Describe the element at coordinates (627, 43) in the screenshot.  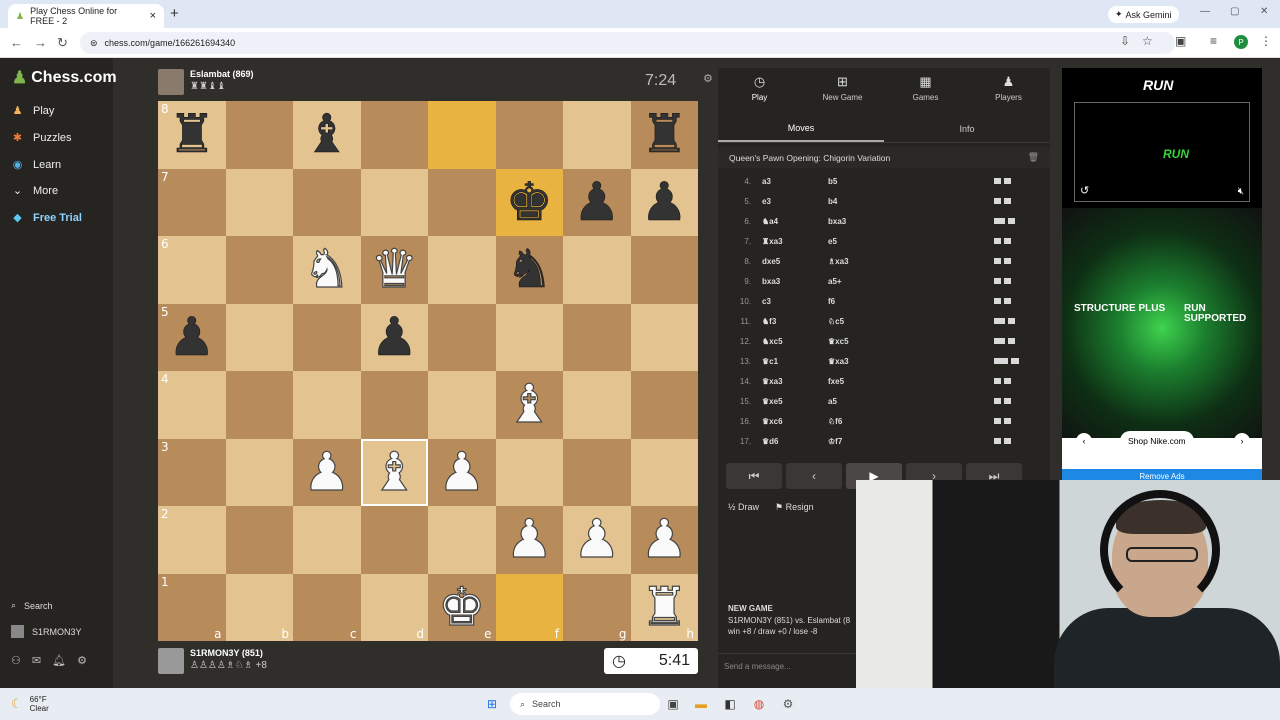
I see `url-field: ⊜ chess.com/game/166261694340` at that location.